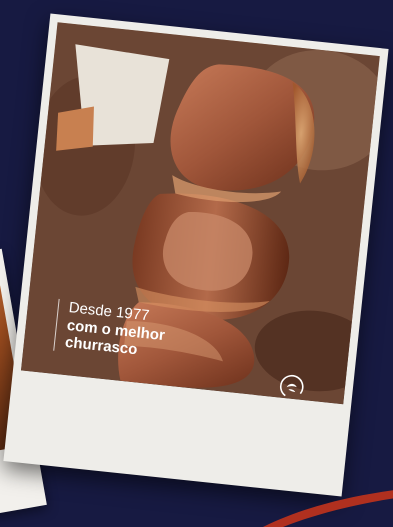 The height and width of the screenshot is (527, 393). Describe the element at coordinates (328, 508) in the screenshot. I see `red-accent-decoration` at that location.